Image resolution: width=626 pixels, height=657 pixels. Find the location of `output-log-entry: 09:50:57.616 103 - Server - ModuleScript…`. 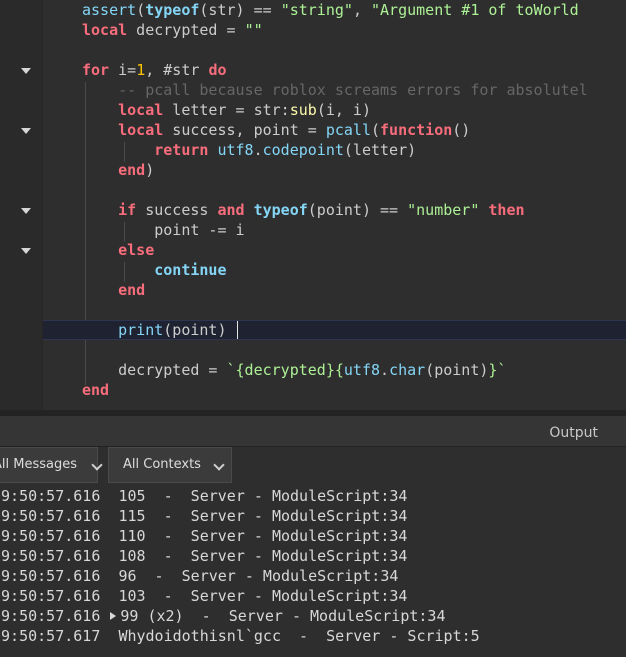

output-log-entry: 09:50:57.616 103 - Server - ModuleScript… is located at coordinates (203, 596).